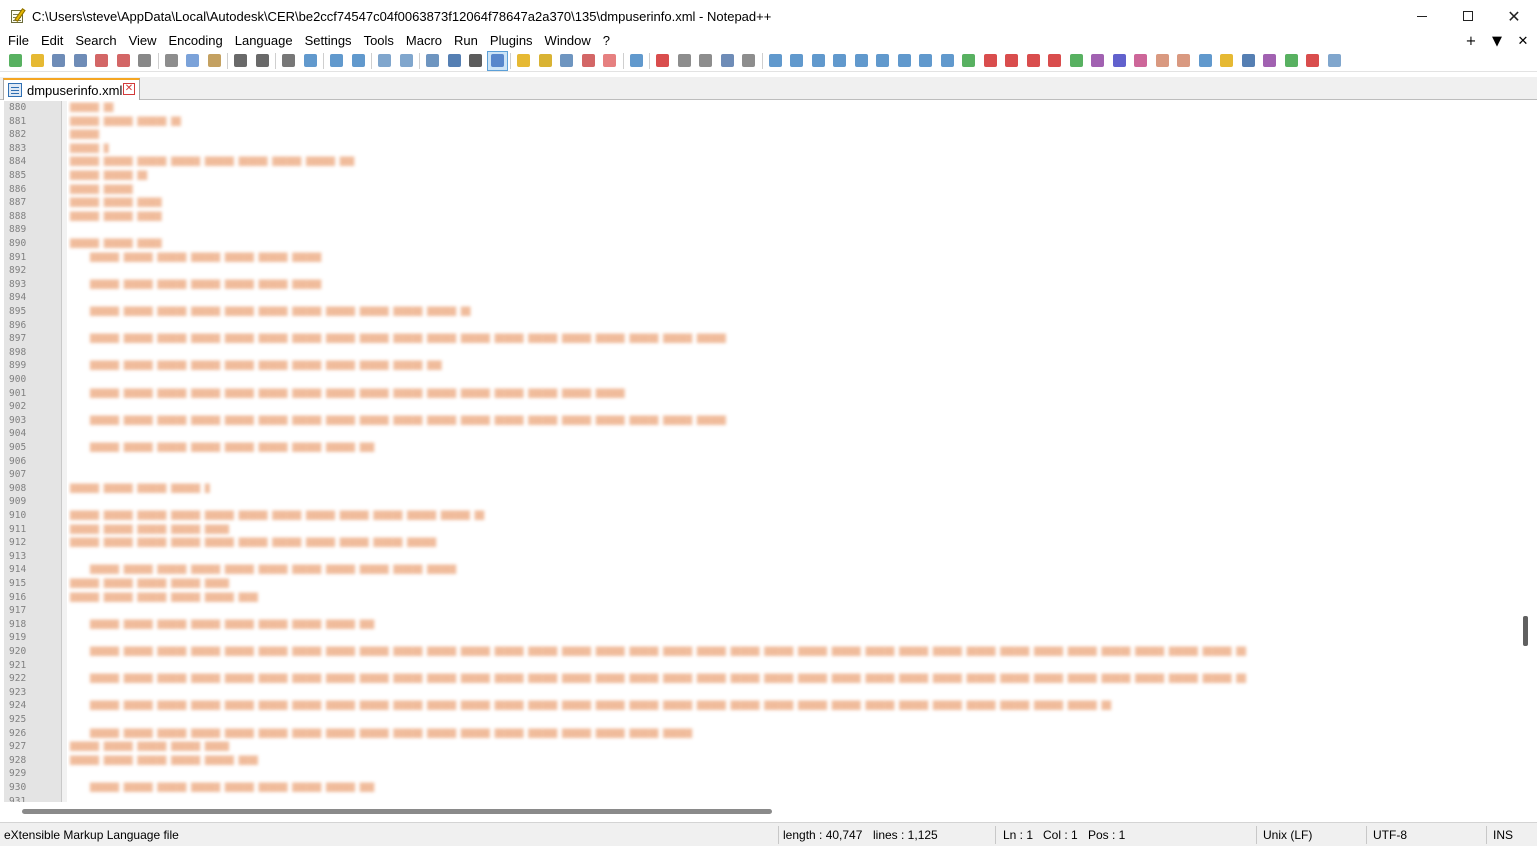 Image resolution: width=1537 pixels, height=846 pixels. What do you see at coordinates (749, 61) in the screenshot?
I see `save-macro-button` at bounding box center [749, 61].